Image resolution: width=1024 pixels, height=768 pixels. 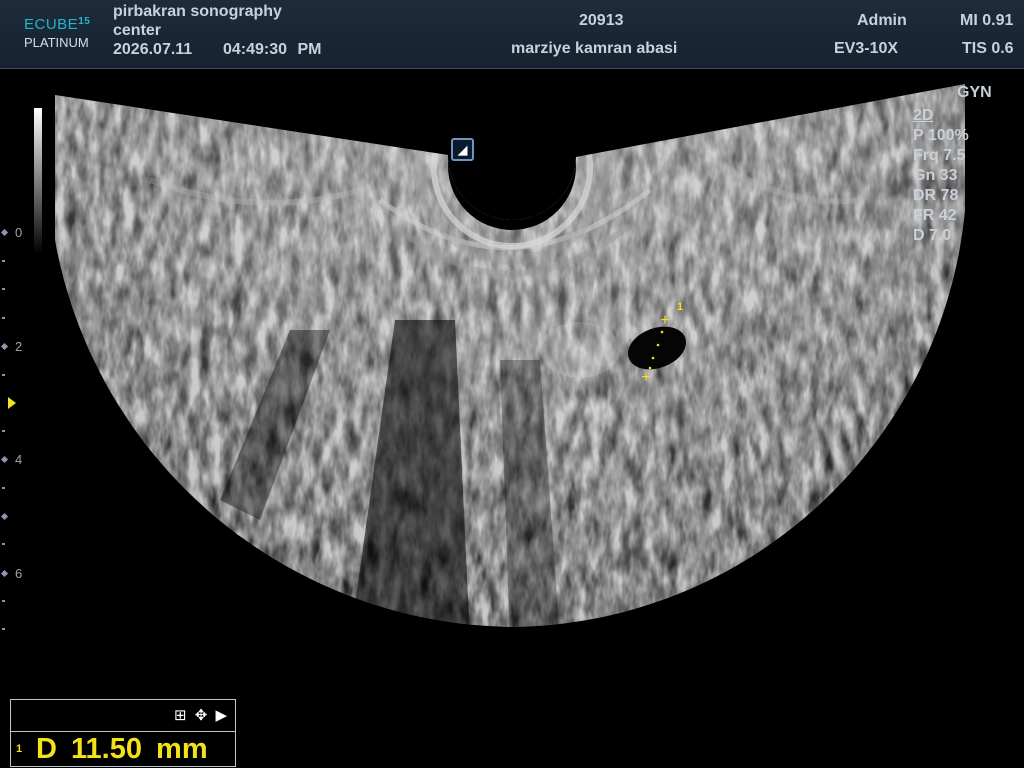 I want to click on param-gain: Gn 33, so click(x=935, y=175).